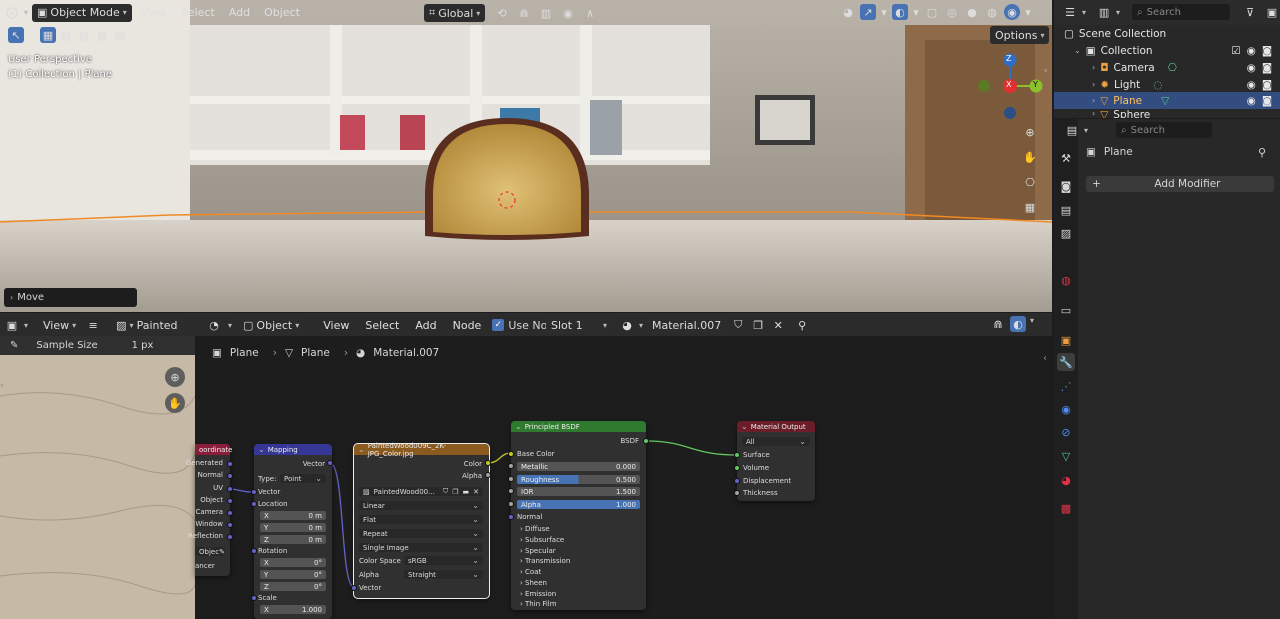  I want to click on socket-scale, so click(254, 598).